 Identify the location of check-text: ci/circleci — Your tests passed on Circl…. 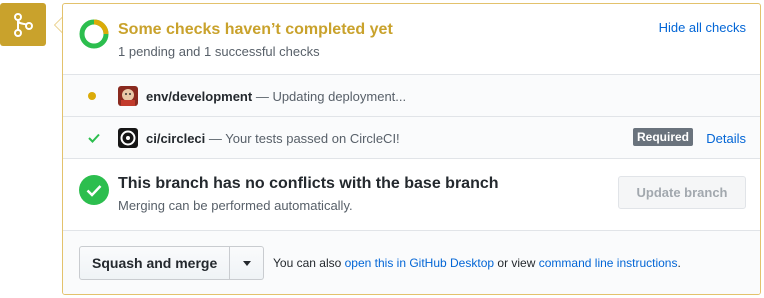
(273, 138).